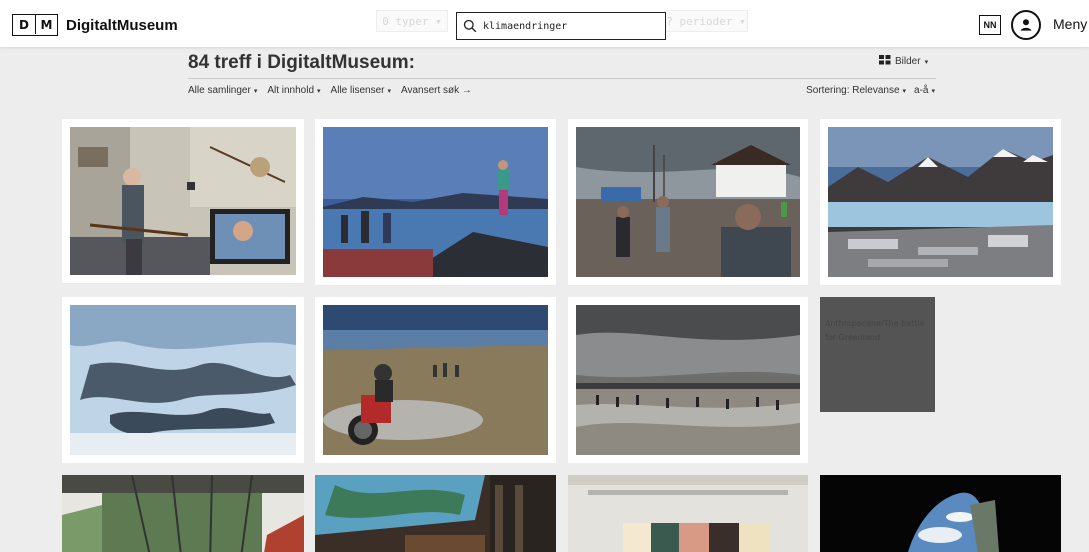 The width and height of the screenshot is (1089, 552). Describe the element at coordinates (1070, 24) in the screenshot. I see `menu-button: Meny` at that location.